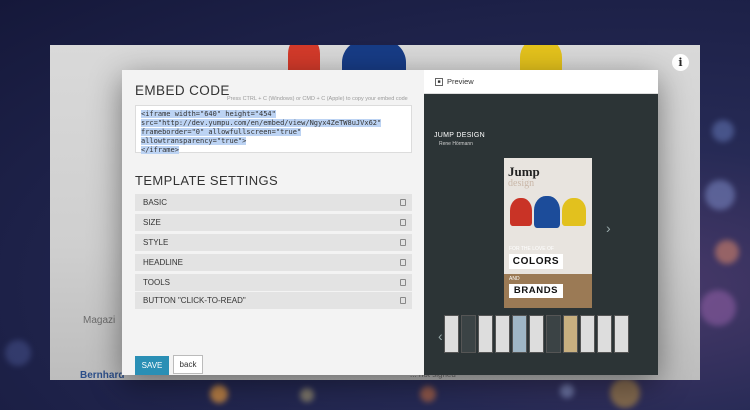 The image size is (750, 410). What do you see at coordinates (273, 300) in the screenshot?
I see `settings-row-click-to-read: BUTTON "CLICK-TO-READ"` at bounding box center [273, 300].